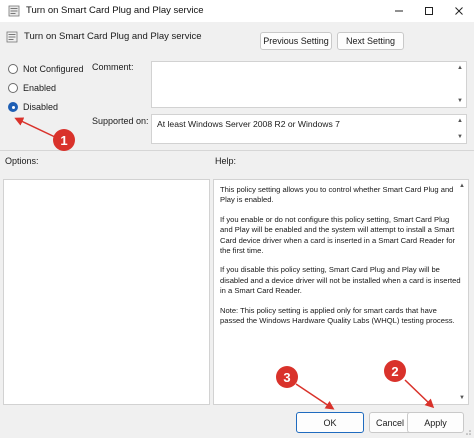 The image size is (474, 438). Describe the element at coordinates (395, 371) in the screenshot. I see `annotation-badge-2: 2` at that location.